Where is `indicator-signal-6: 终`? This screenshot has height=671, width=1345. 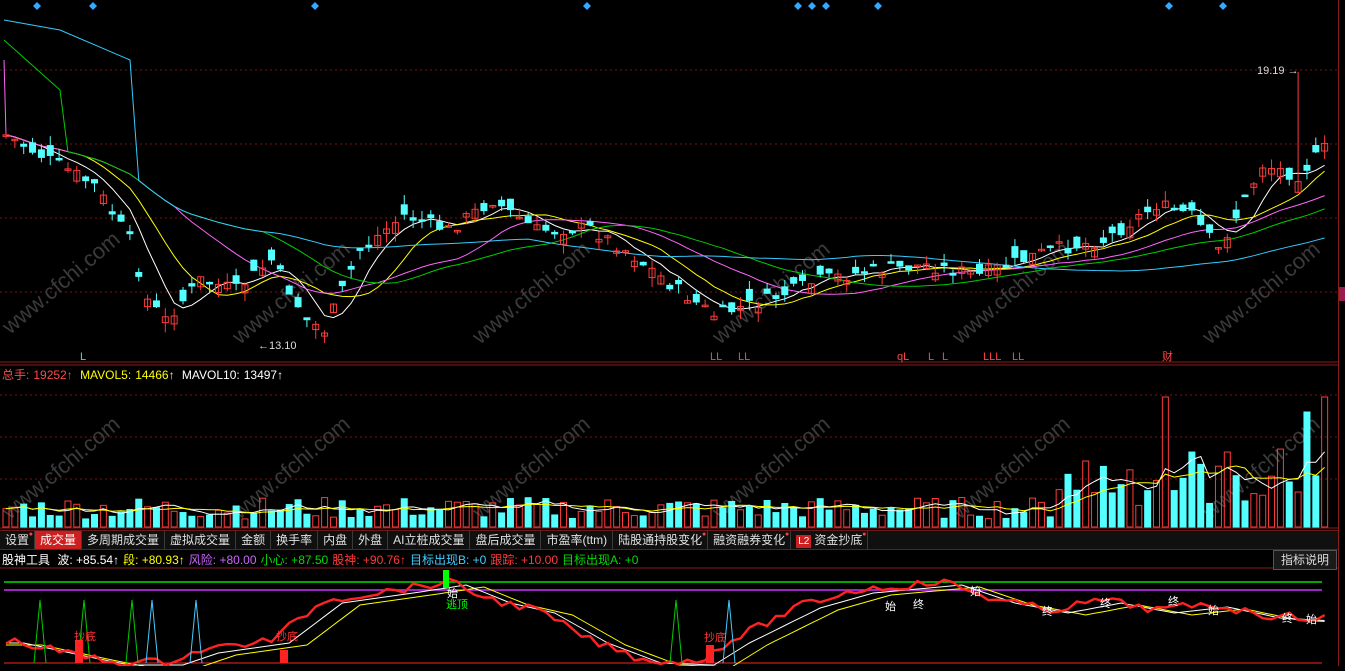 indicator-signal-6: 终 is located at coordinates (918, 604).